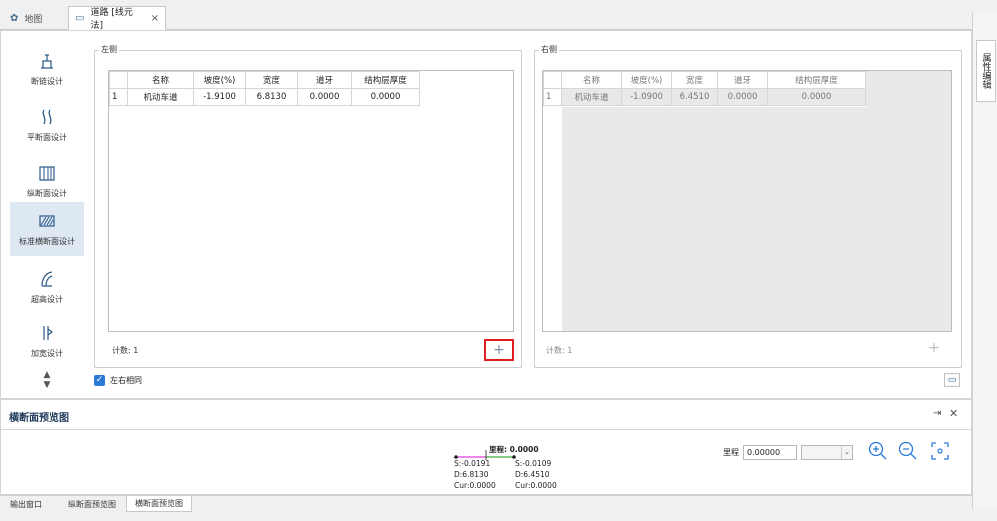 This screenshot has height=521, width=997. Describe the element at coordinates (111, 19) in the screenshot. I see `tab-road-label: 道路 [线元法]` at that location.